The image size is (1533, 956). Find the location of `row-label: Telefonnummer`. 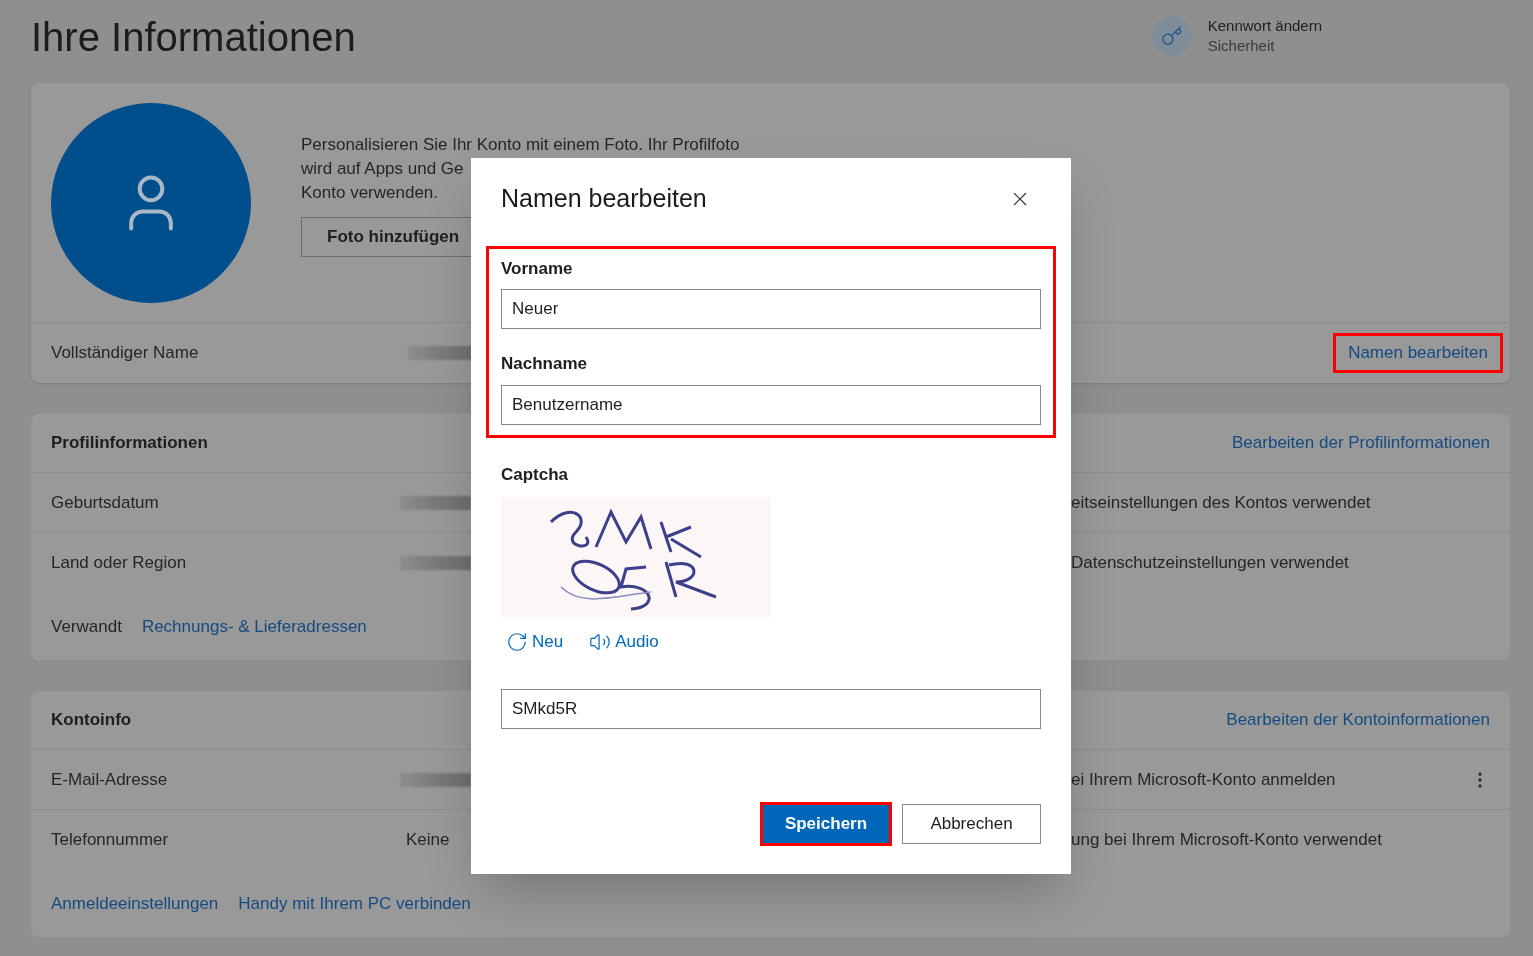

row-label: Telefonnummer is located at coordinates (110, 840).